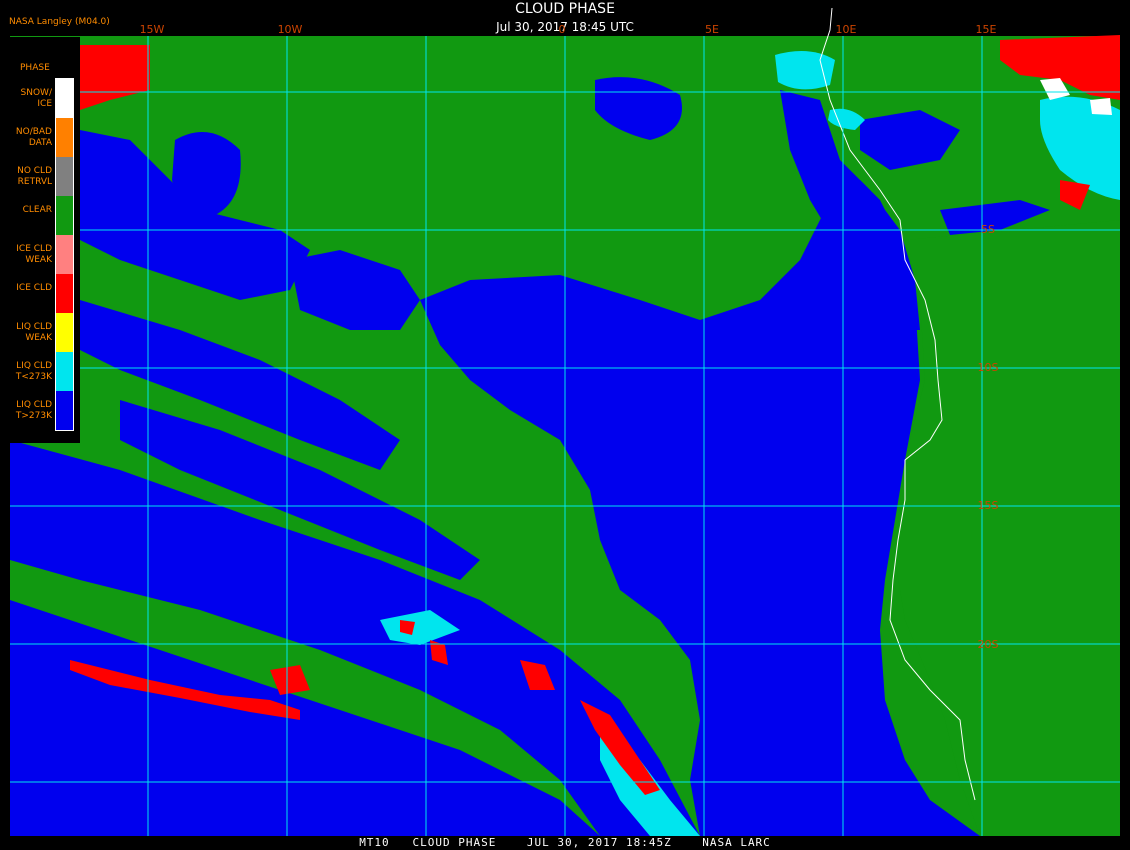 The height and width of the screenshot is (850, 1130). What do you see at coordinates (988, 505) in the screenshot?
I see `latitude-label: 15S` at bounding box center [988, 505].